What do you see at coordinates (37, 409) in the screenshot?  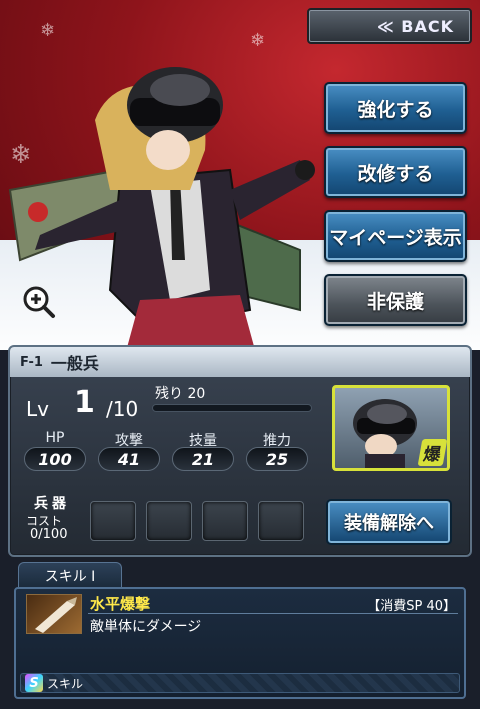 I see `level-label: Lv` at bounding box center [37, 409].